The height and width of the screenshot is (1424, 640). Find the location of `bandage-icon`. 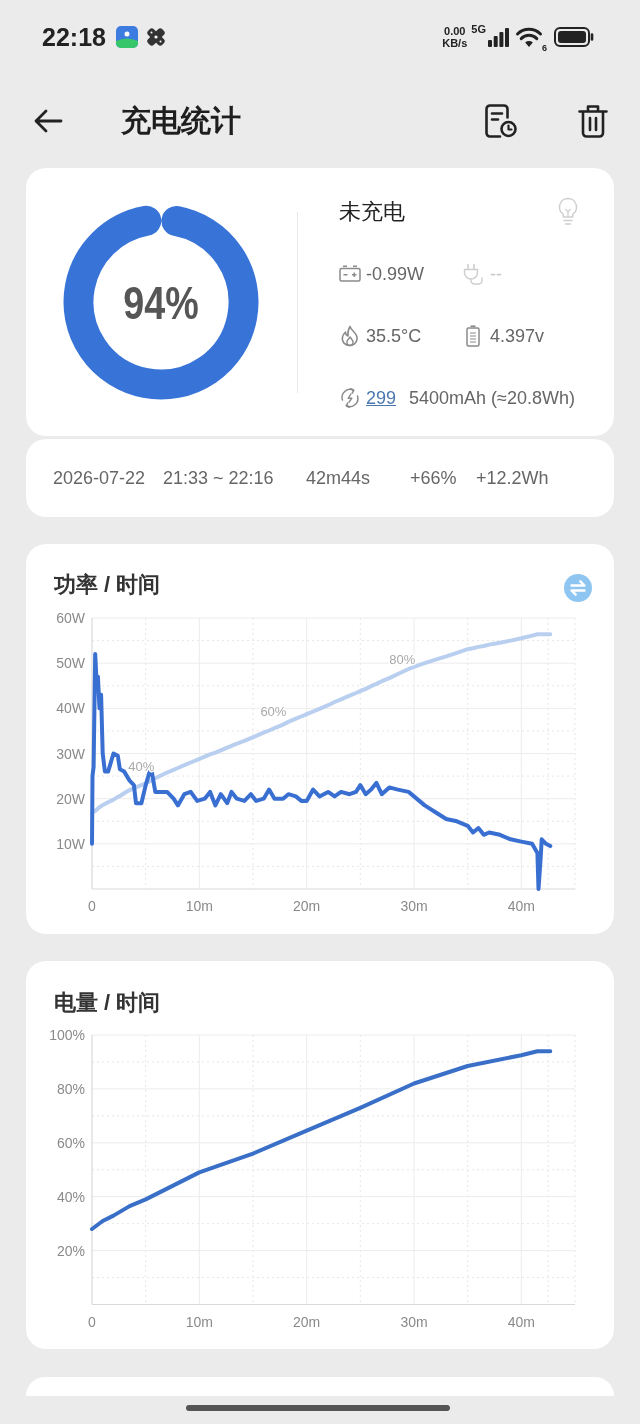

bandage-icon is located at coordinates (155, 37).